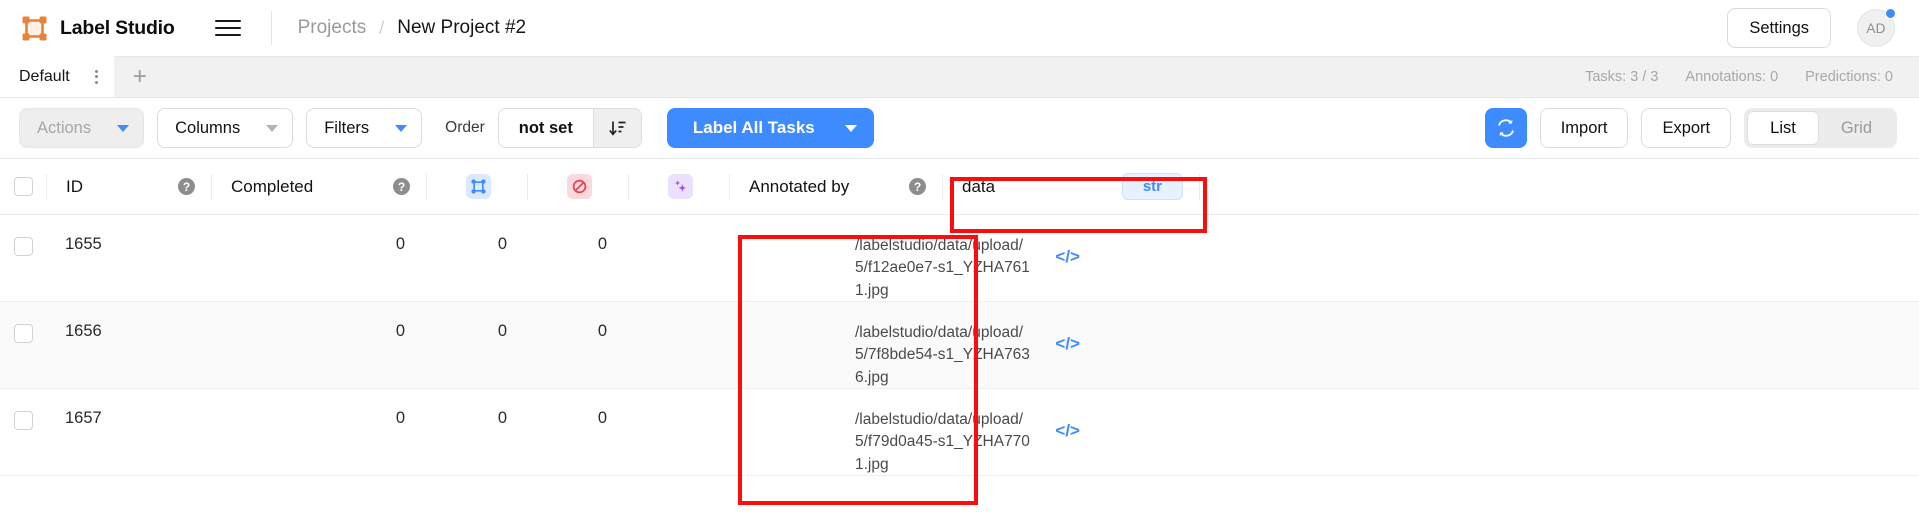 Image resolution: width=1919 pixels, height=527 pixels. Describe the element at coordinates (319, 186) in the screenshot. I see `column-header-completed: Completed ?` at that location.